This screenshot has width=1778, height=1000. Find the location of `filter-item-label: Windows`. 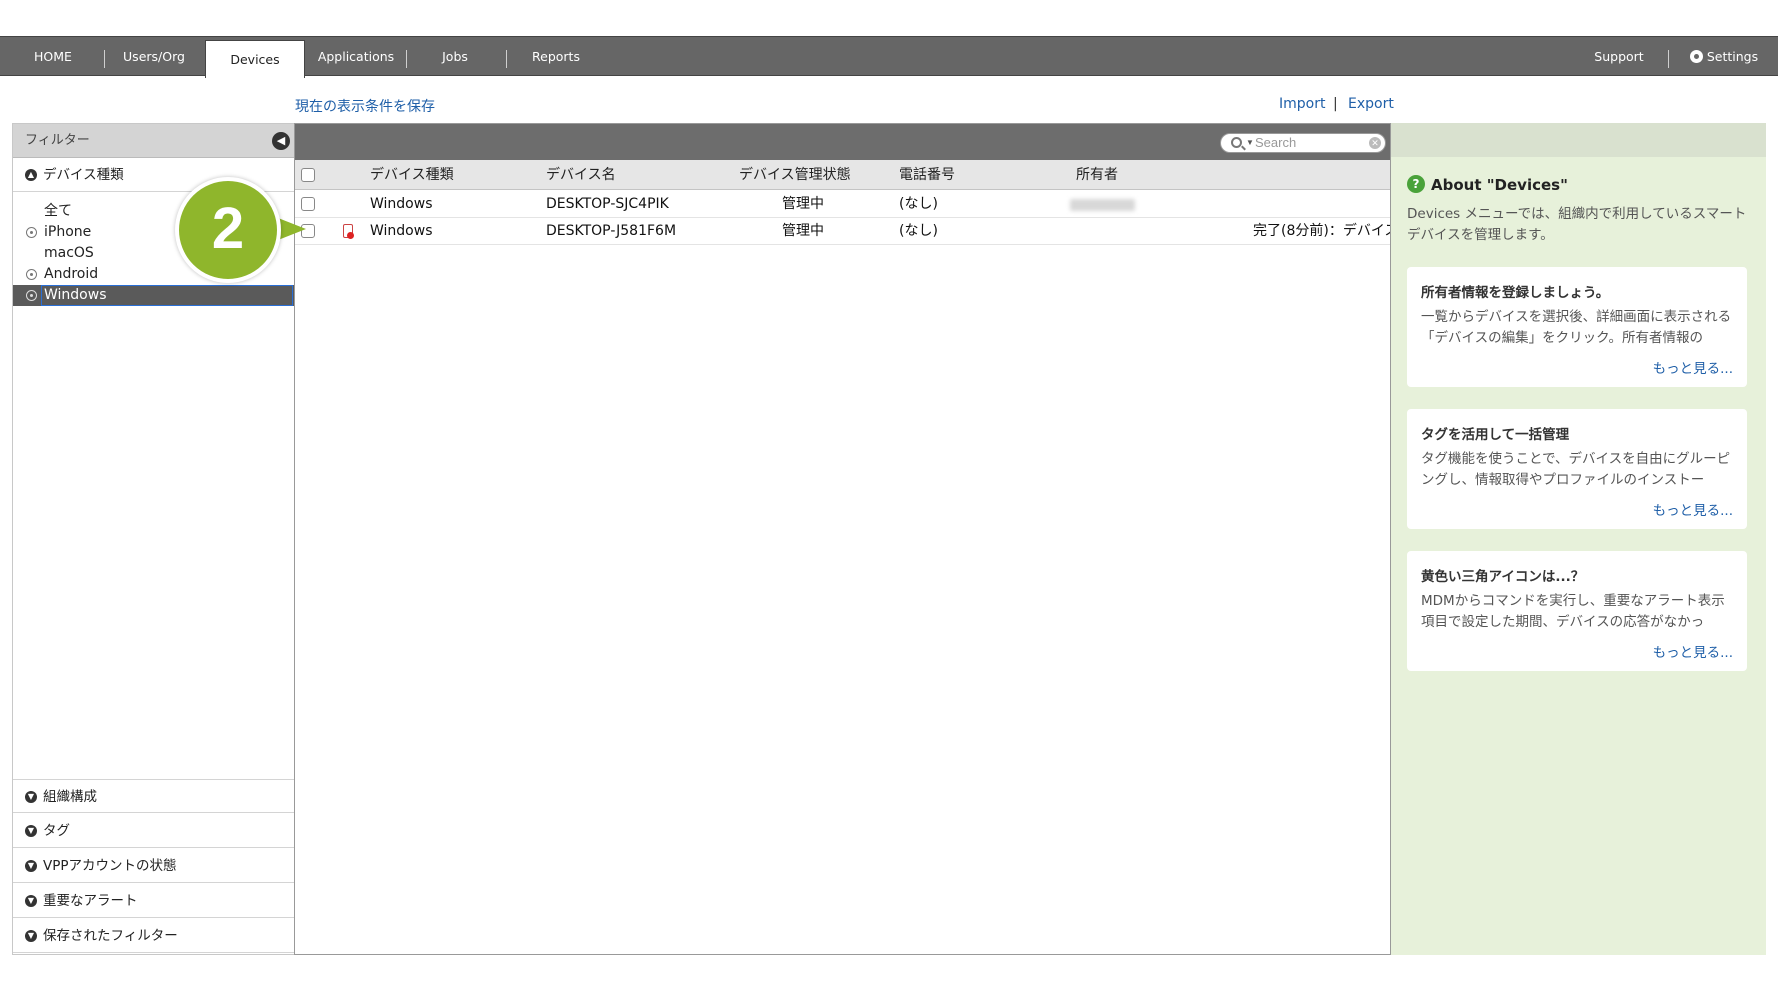

filter-item-label: Windows is located at coordinates (167, 295).